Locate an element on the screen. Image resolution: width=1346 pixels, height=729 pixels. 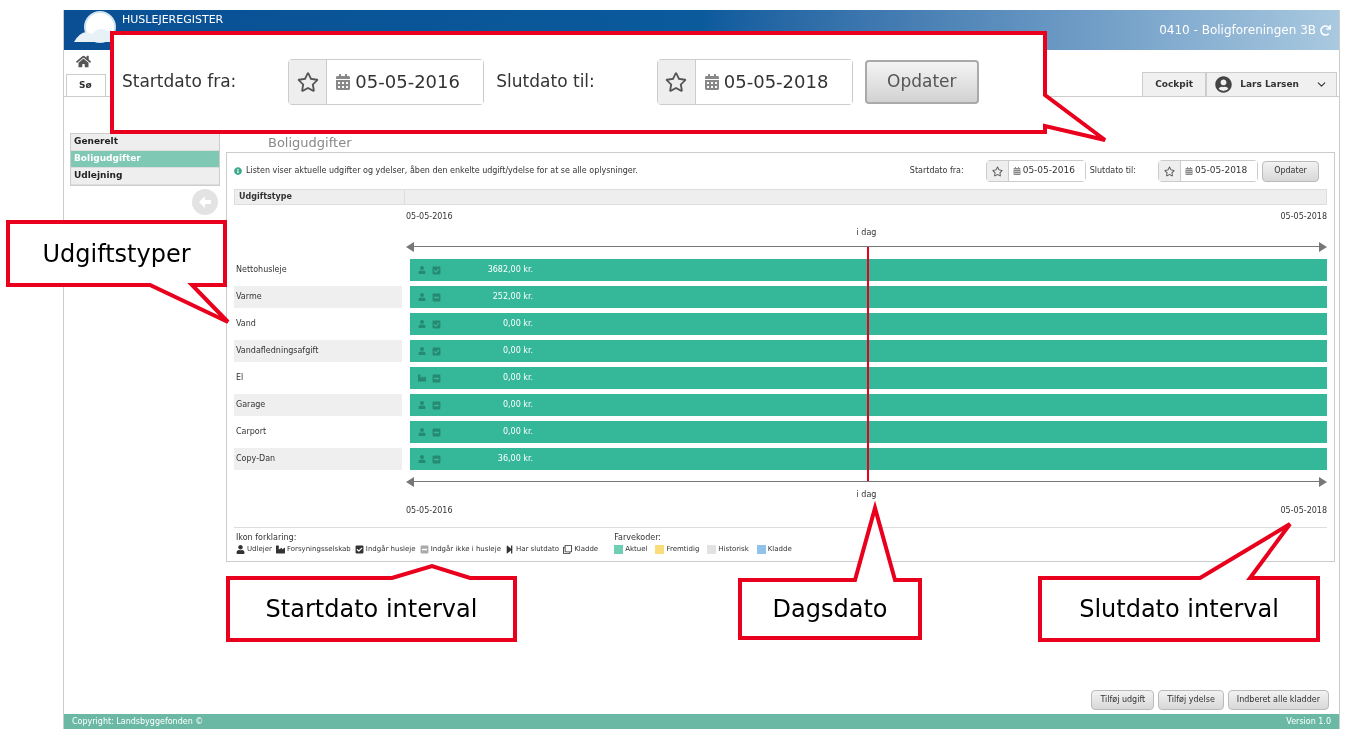
sidebar-item: Udlejning is located at coordinates (145, 176).